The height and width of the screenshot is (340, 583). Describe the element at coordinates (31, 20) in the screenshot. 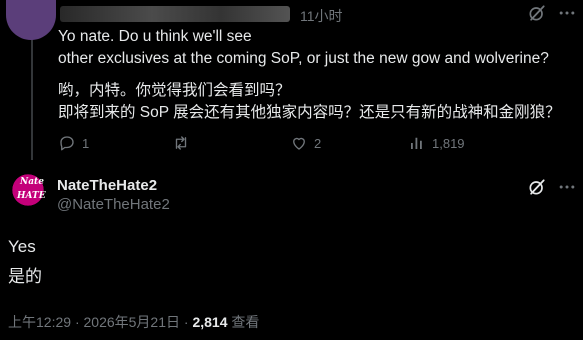

I see `avatar` at that location.